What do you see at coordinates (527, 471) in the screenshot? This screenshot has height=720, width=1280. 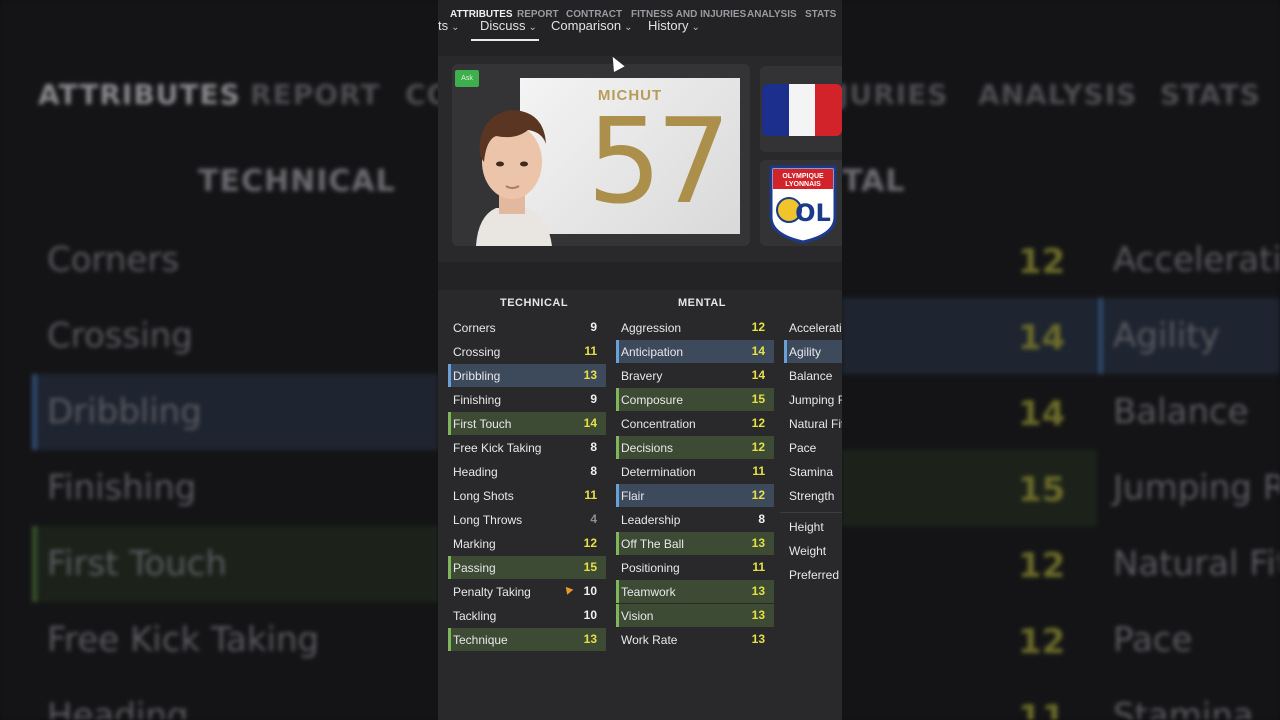 I see `attribute-row-heading: Heading 8` at bounding box center [527, 471].